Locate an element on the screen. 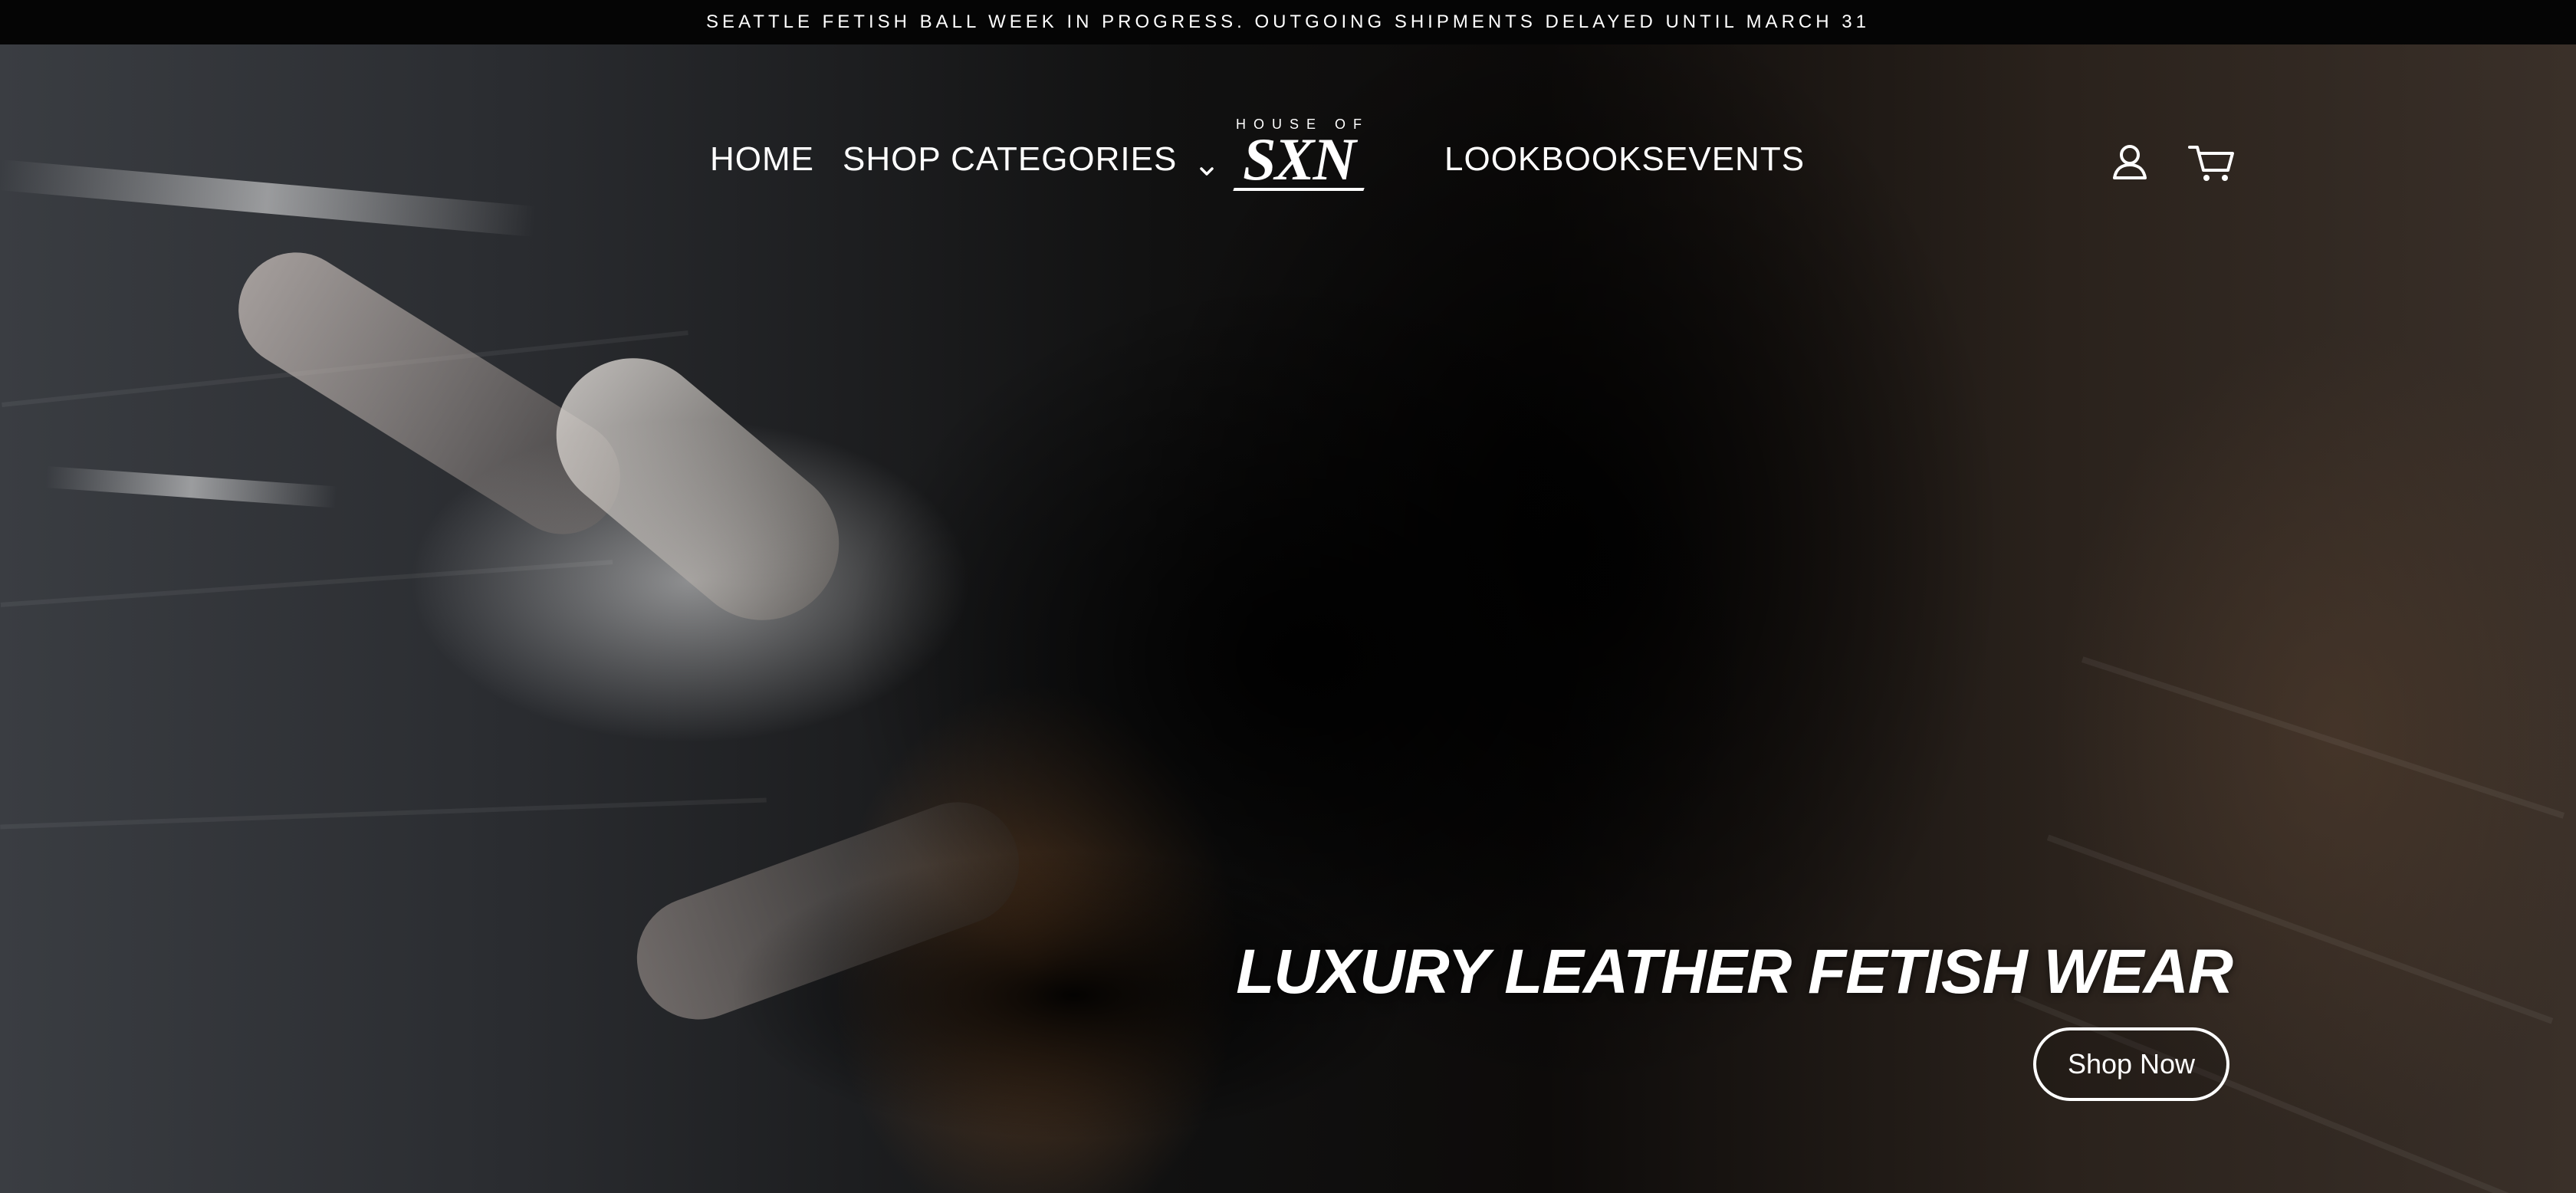 This screenshot has width=2576, height=1193. shop-now-button: Shop Now is located at coordinates (2131, 1064).